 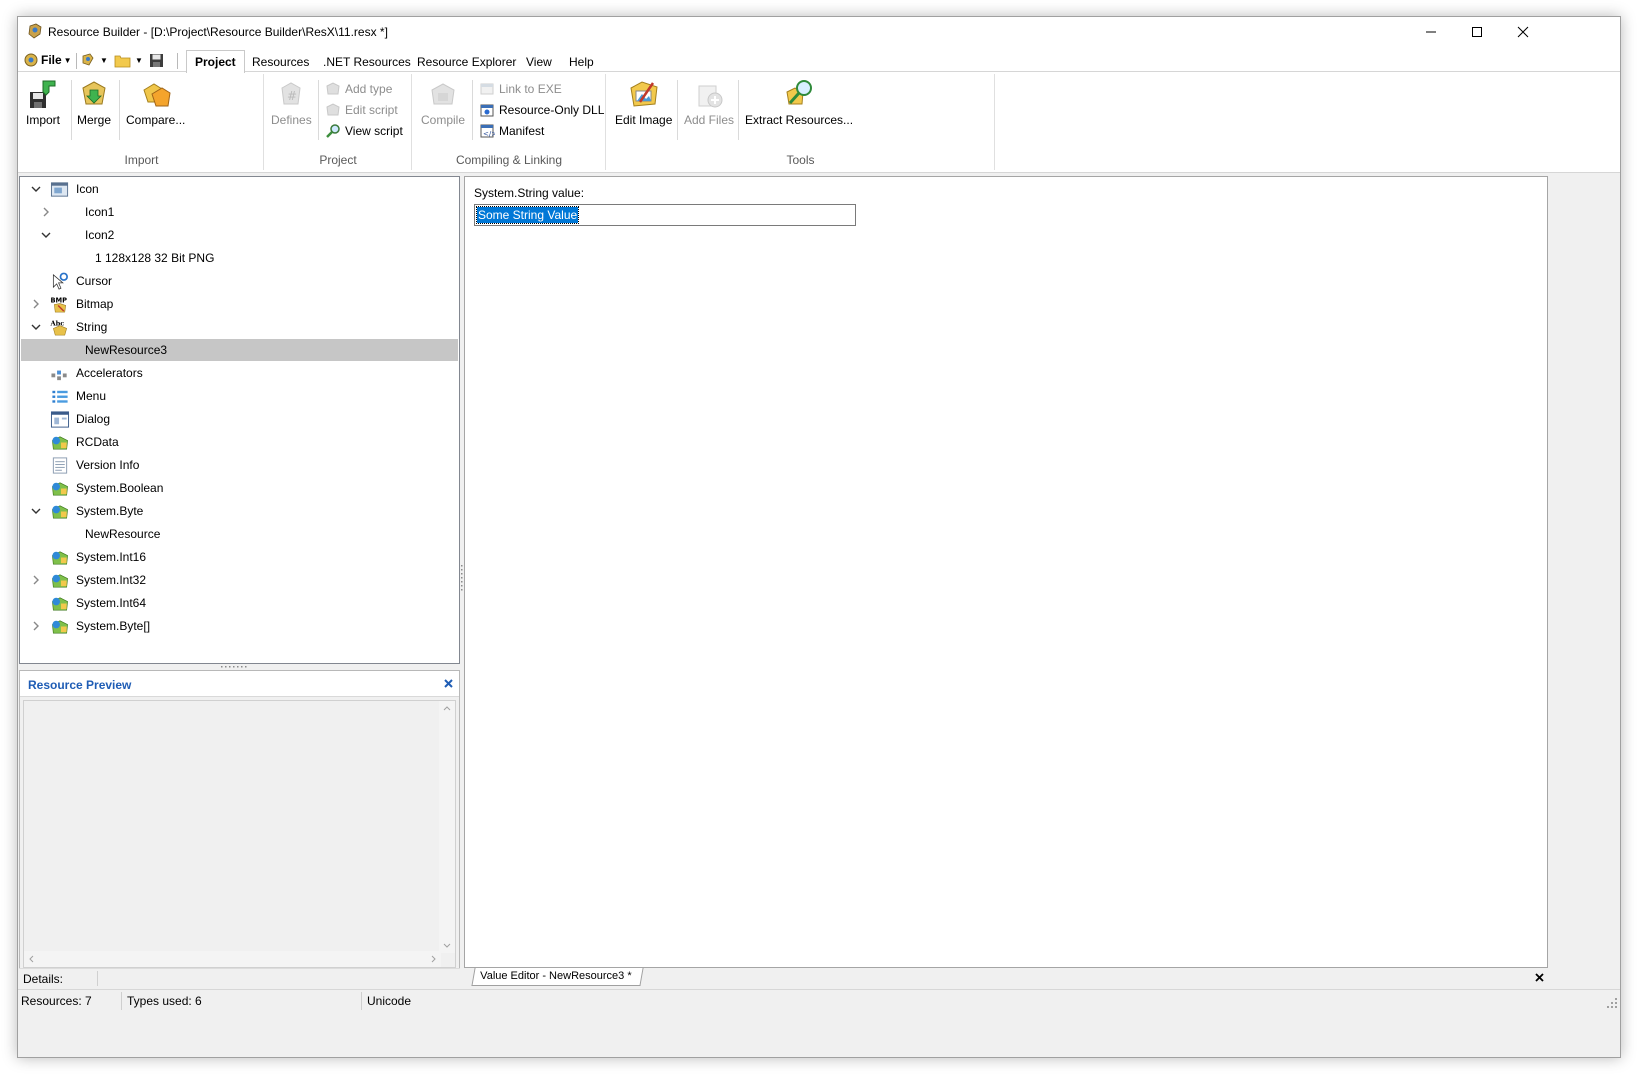 What do you see at coordinates (447, 827) in the screenshot?
I see `vertical-scrollbar` at bounding box center [447, 827].